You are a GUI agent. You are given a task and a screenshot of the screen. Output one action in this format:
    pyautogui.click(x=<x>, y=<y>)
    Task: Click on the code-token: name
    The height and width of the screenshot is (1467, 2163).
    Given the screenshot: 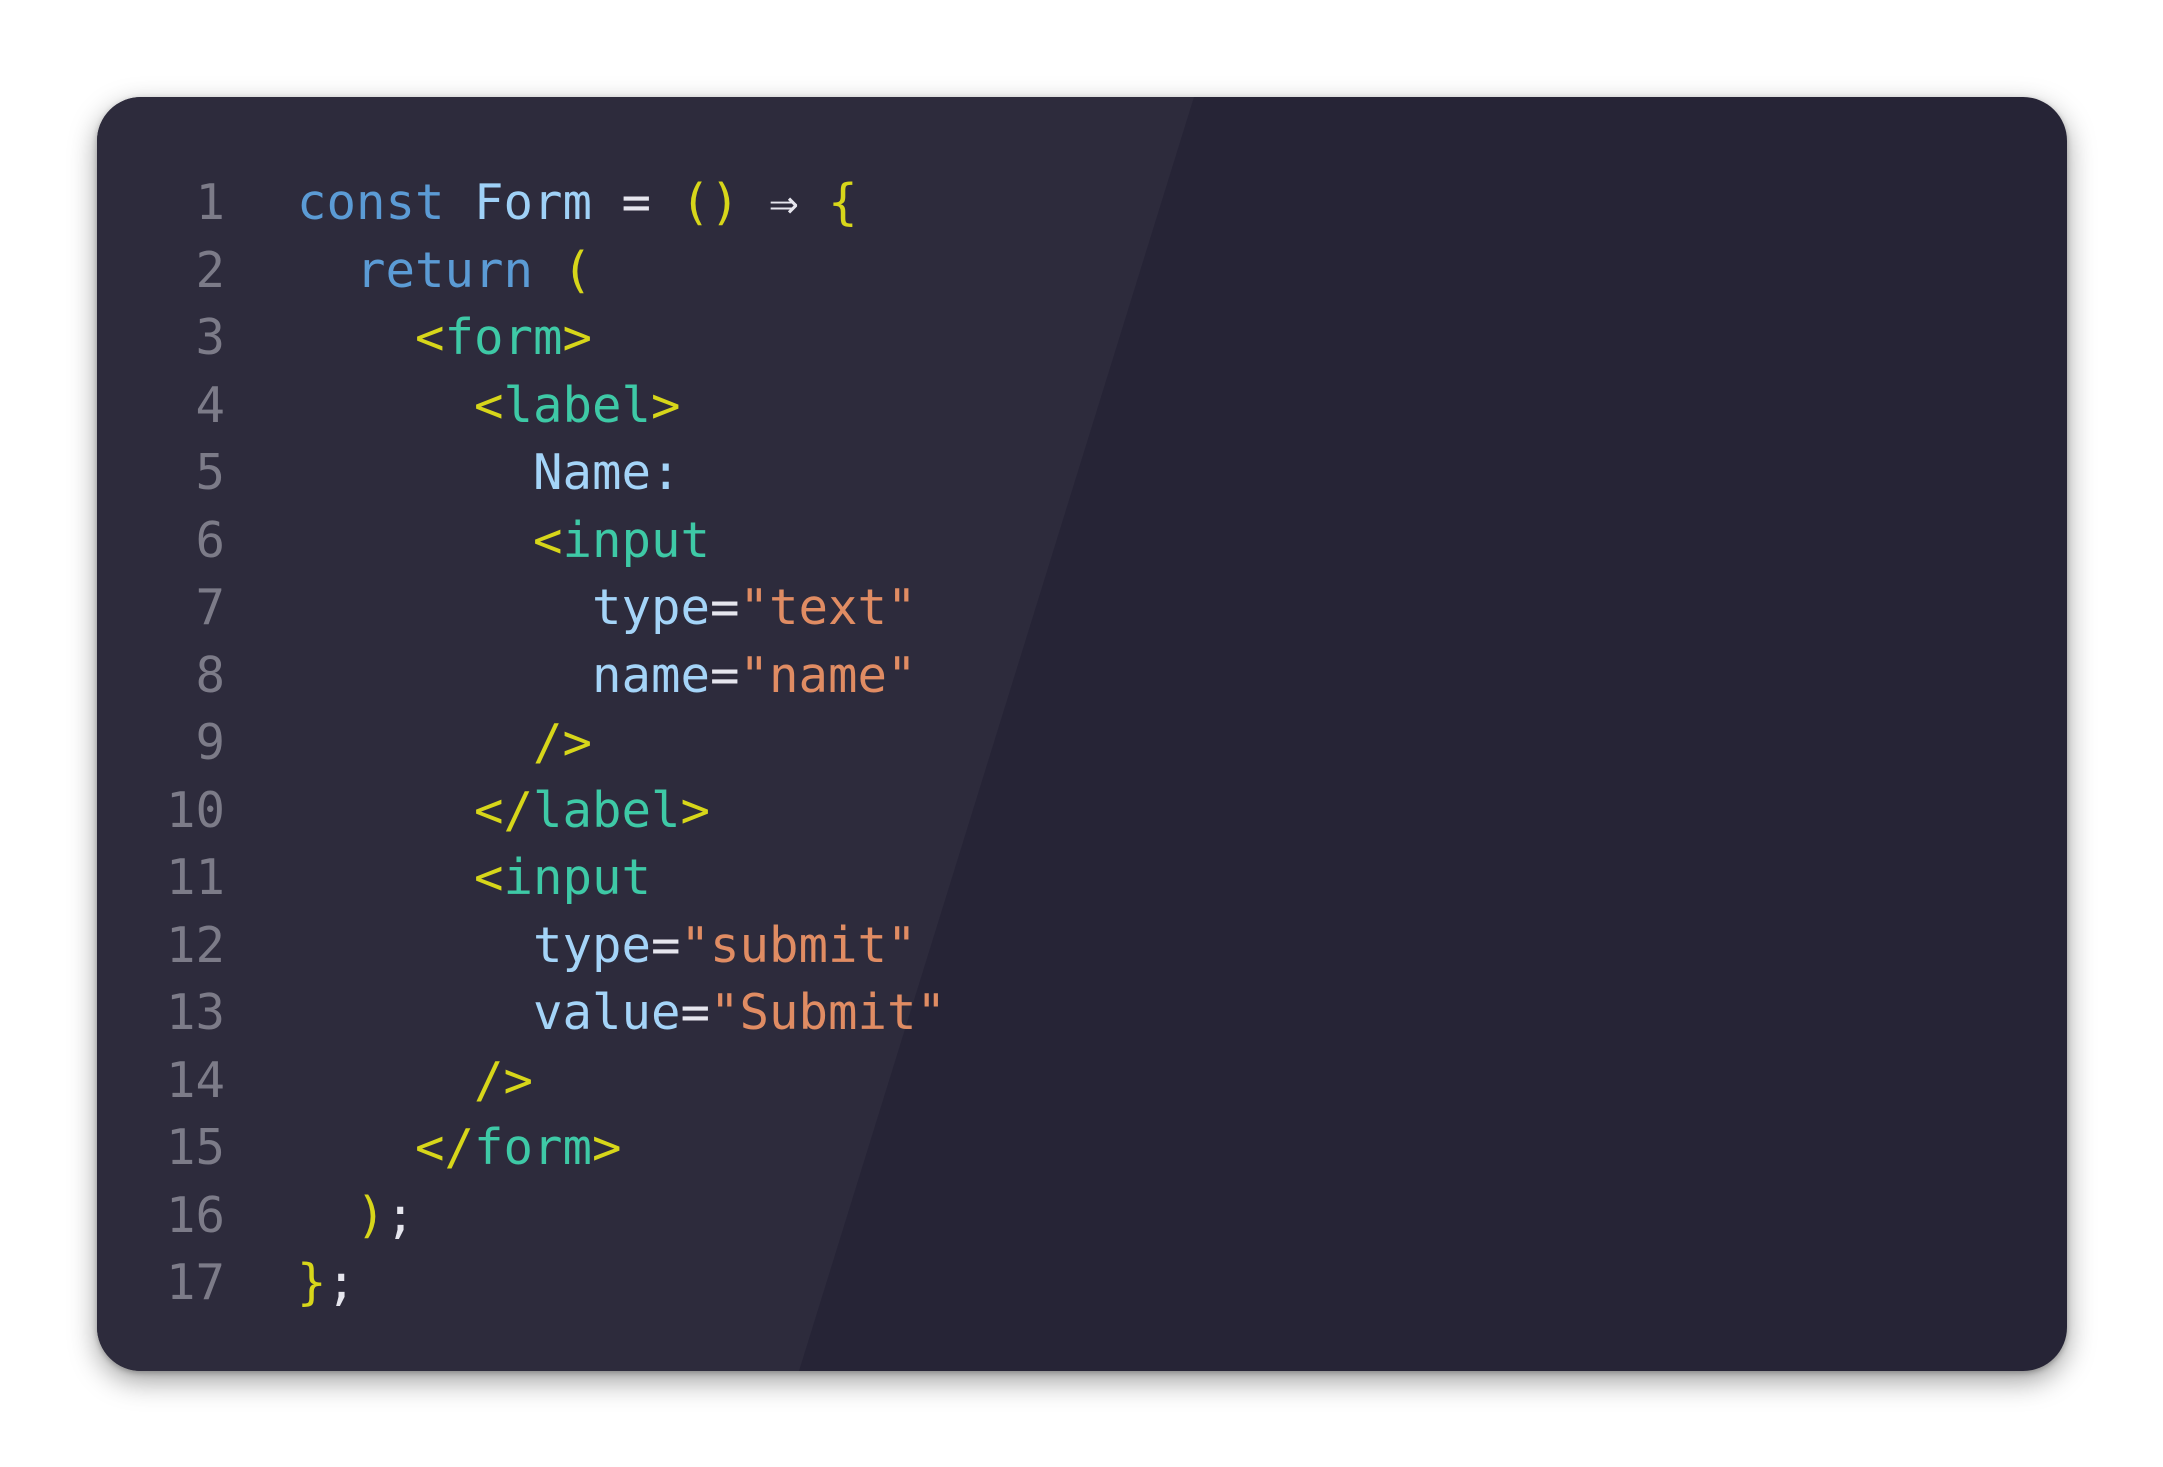 What is the action you would take?
    pyautogui.click(x=651, y=675)
    